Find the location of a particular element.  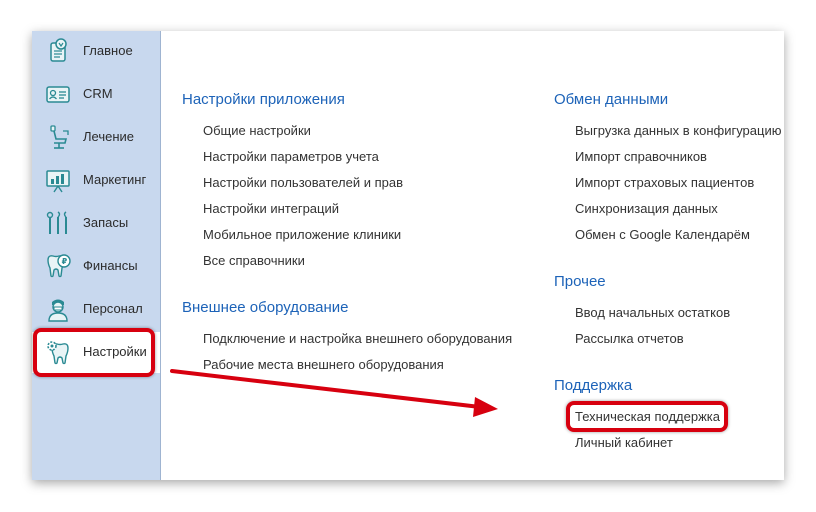

home-doc-icon is located at coordinates (58, 51).